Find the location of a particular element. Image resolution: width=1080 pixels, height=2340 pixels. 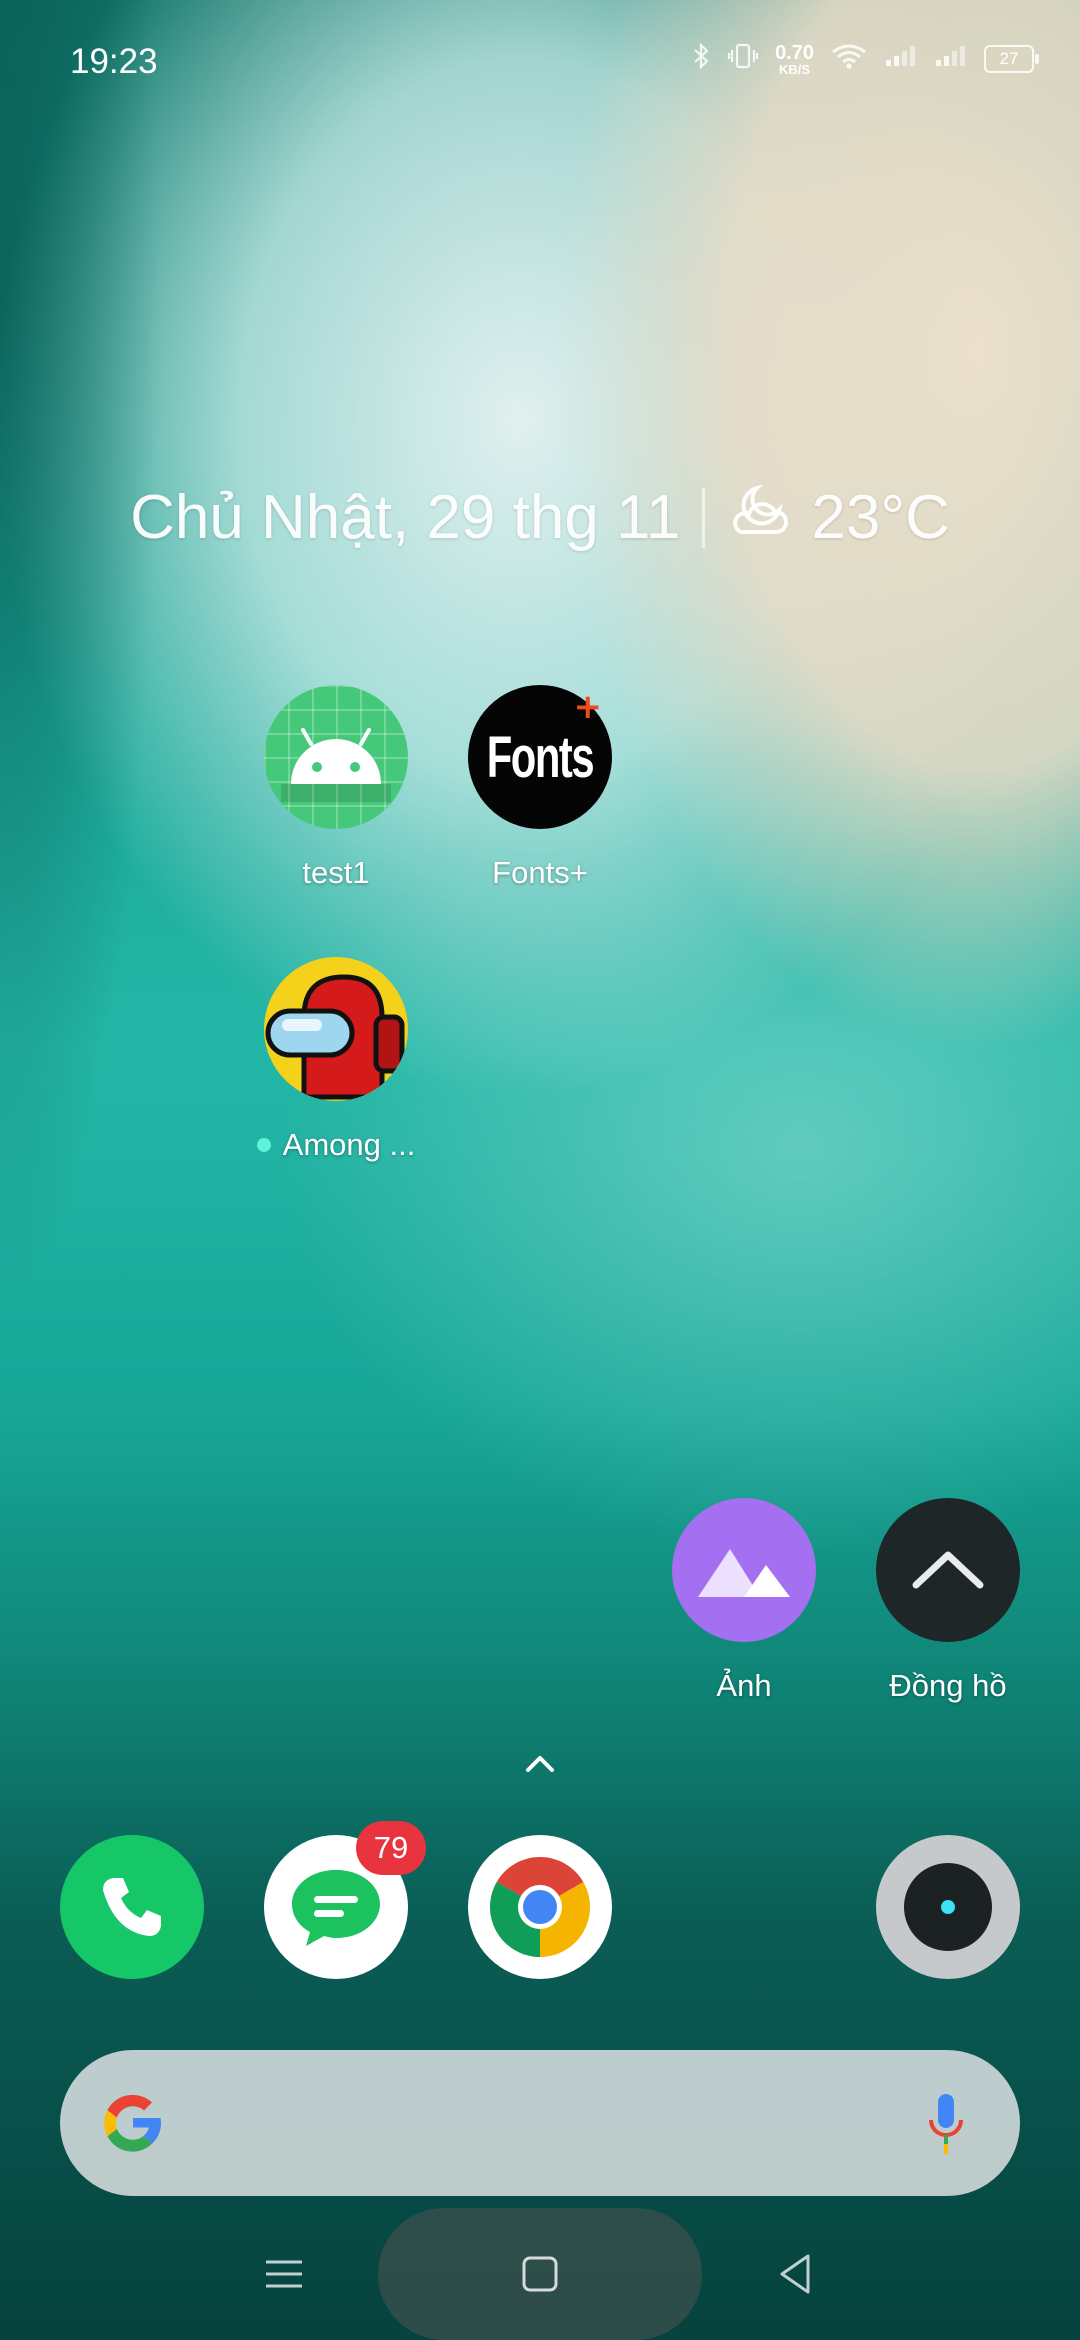

app-photos: Ảnh is located at coordinates (744, 1601).